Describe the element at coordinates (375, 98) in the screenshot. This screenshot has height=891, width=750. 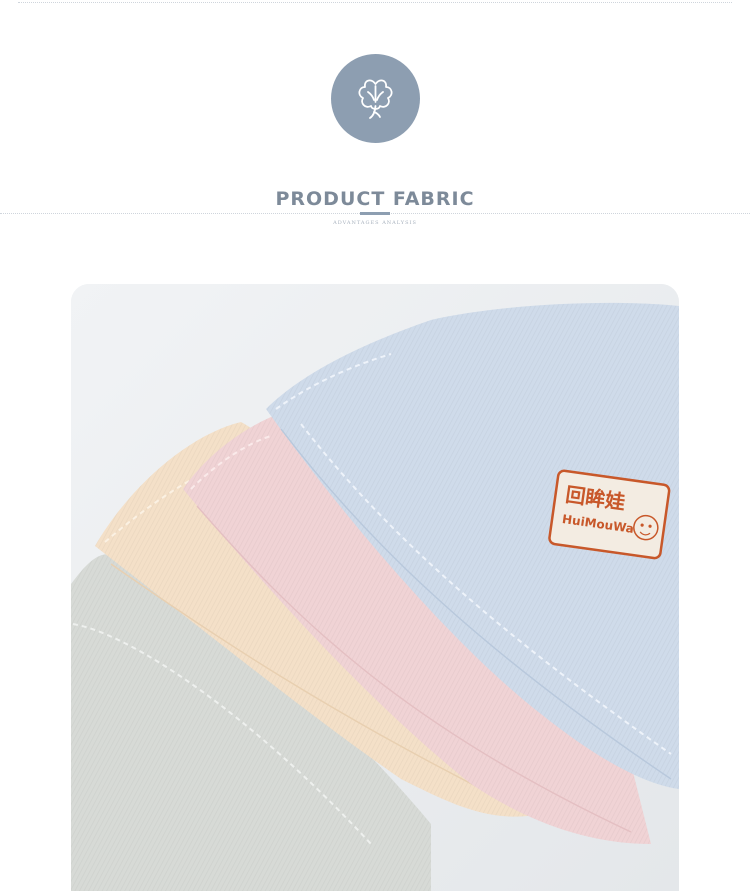
I see `fabric-icon-badge` at that location.